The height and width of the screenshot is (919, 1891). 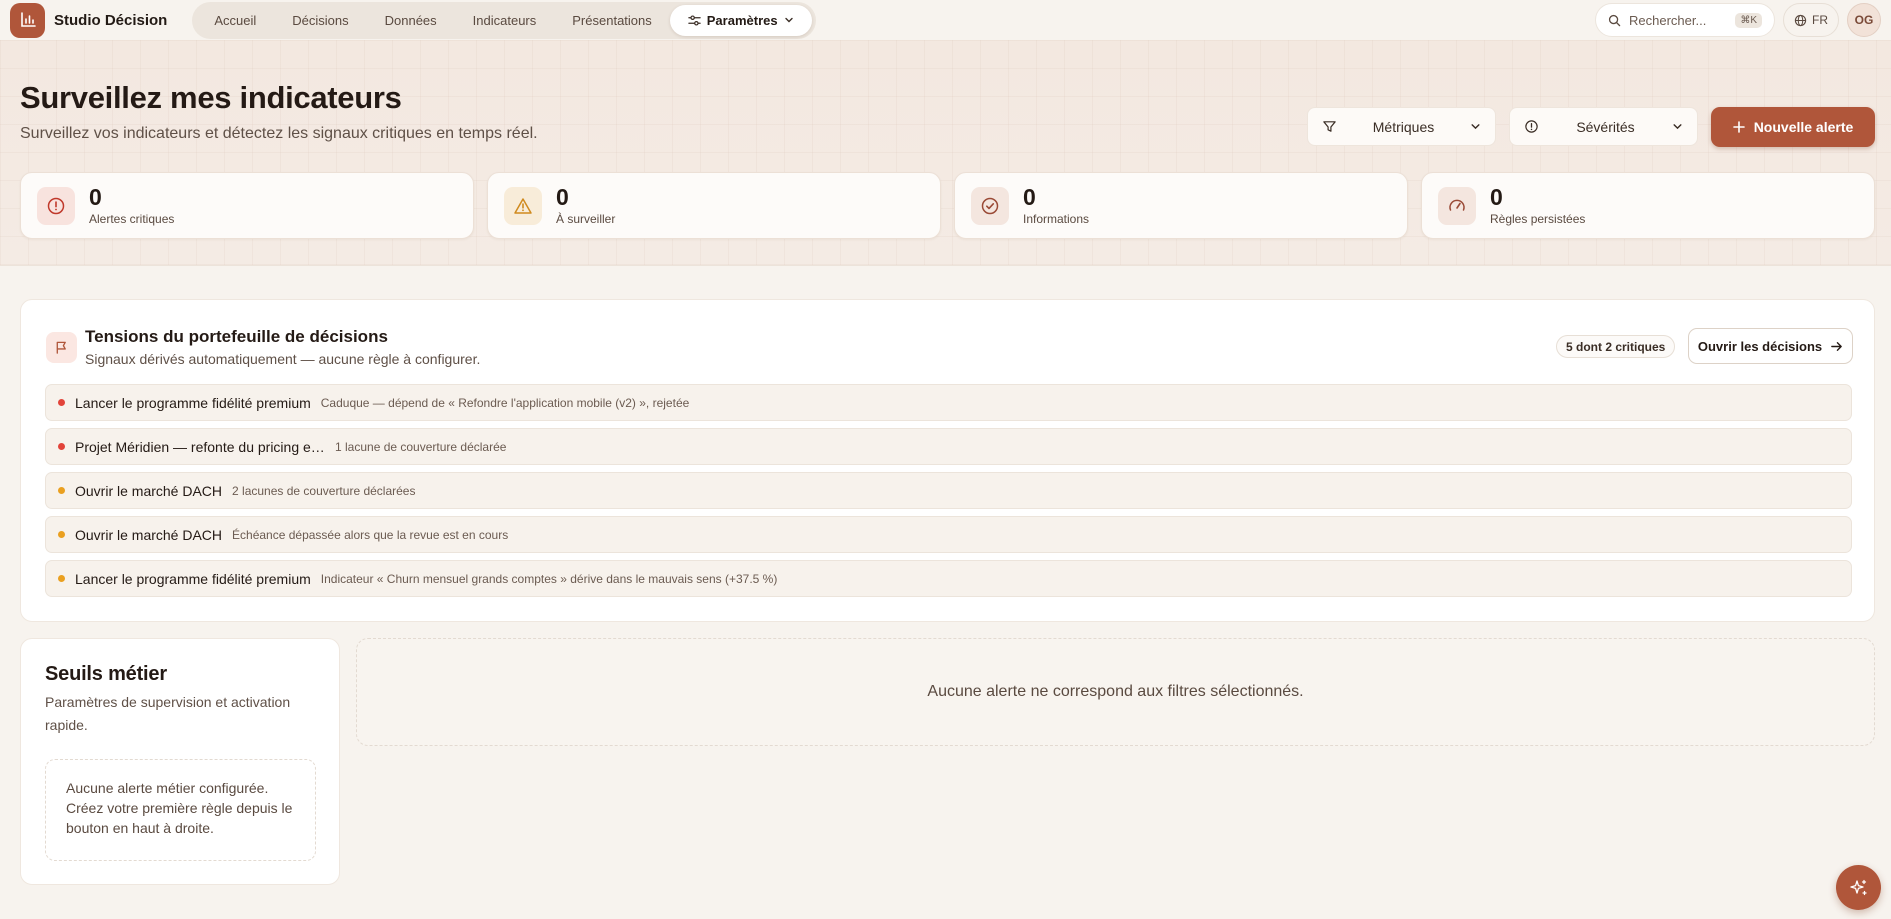 I want to click on tension-desc: 1 lacune de couverture déclarée, so click(x=421, y=446).